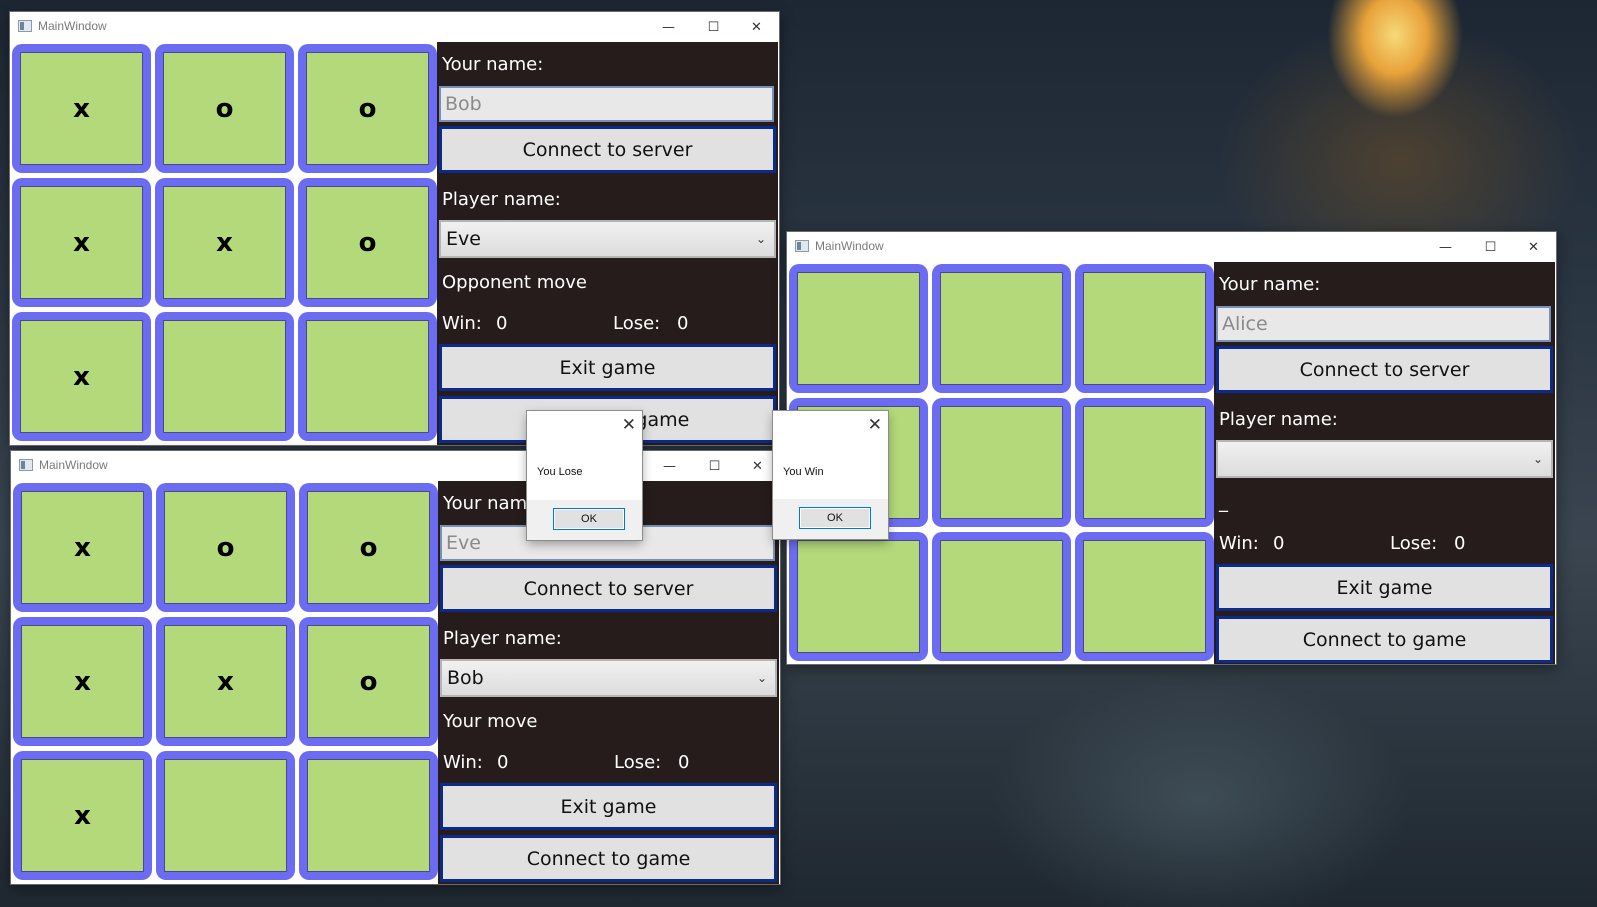 This screenshot has height=907, width=1597. Describe the element at coordinates (608, 678) in the screenshot. I see `player-name-select: Bob ⌄` at that location.